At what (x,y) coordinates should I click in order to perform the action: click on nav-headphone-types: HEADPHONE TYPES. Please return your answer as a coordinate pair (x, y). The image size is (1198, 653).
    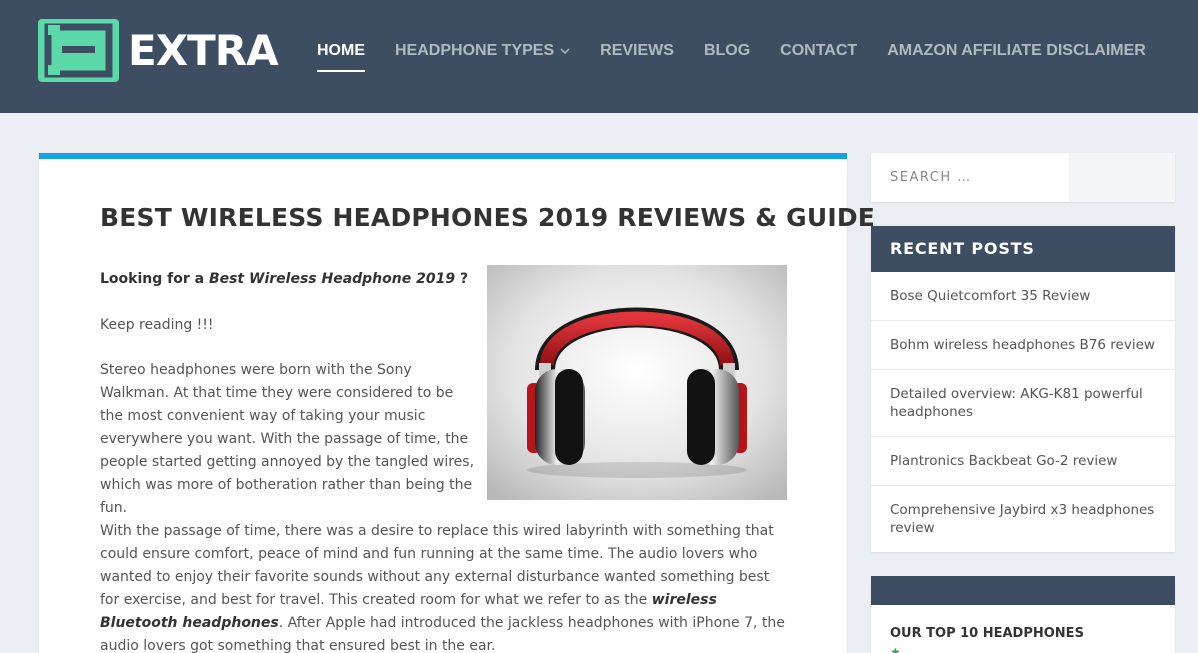
    Looking at the image, I should click on (482, 51).